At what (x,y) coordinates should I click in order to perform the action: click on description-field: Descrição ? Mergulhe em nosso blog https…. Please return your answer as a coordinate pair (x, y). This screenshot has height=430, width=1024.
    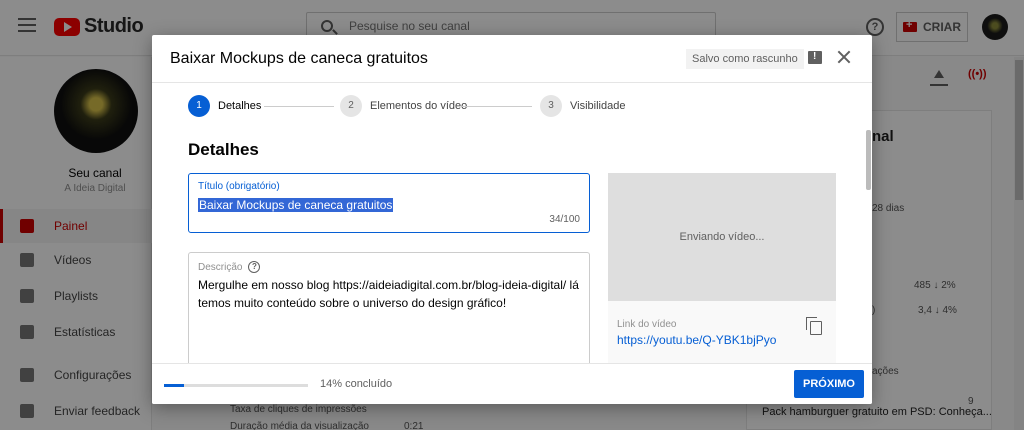
    Looking at the image, I should click on (389, 312).